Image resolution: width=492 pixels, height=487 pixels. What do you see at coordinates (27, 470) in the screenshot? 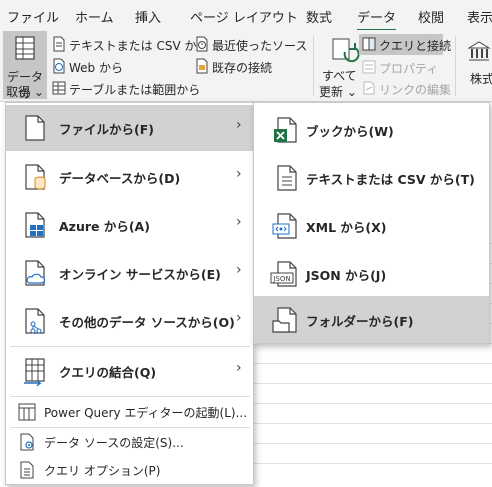
I see `query-options-icon` at bounding box center [27, 470].